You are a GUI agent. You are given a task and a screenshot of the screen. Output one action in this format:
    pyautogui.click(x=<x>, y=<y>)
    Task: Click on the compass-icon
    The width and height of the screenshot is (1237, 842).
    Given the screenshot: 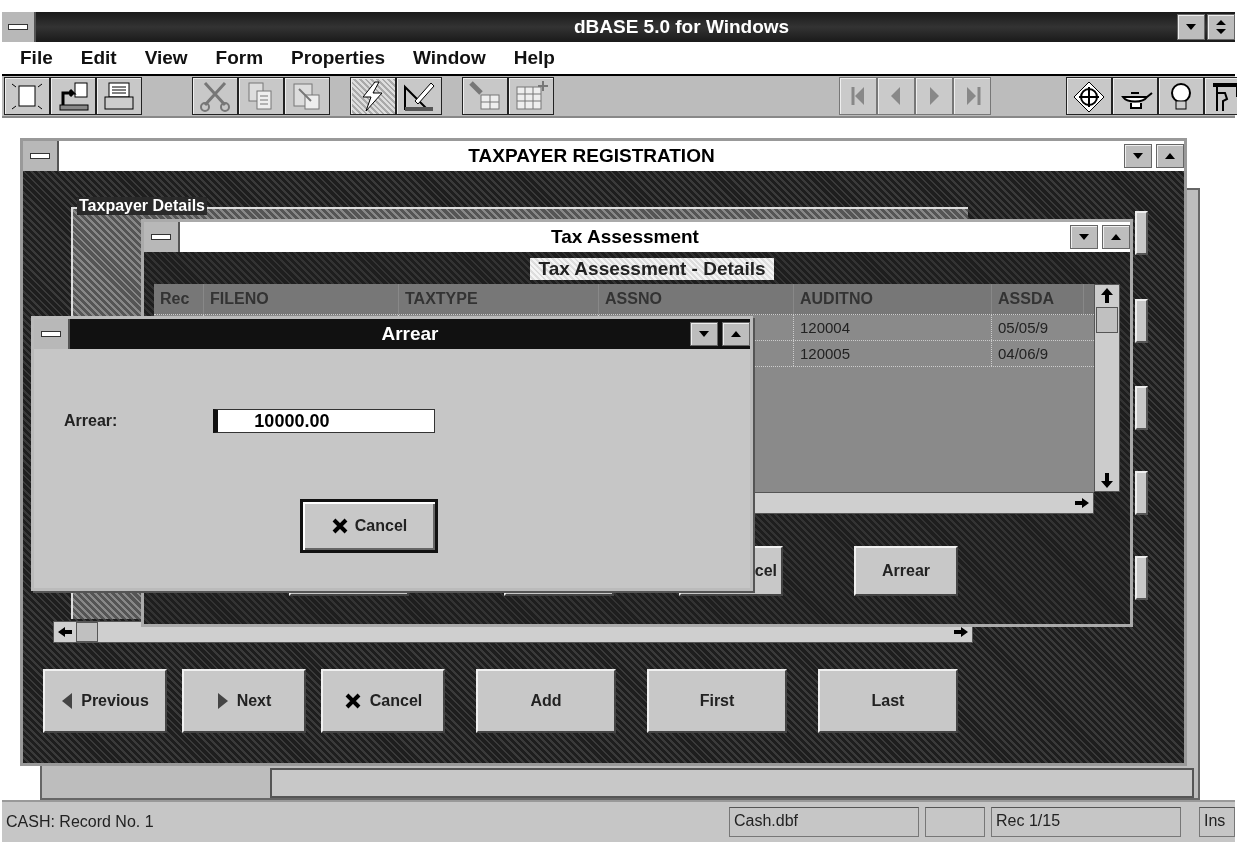 What is the action you would take?
    pyautogui.click(x=1089, y=96)
    